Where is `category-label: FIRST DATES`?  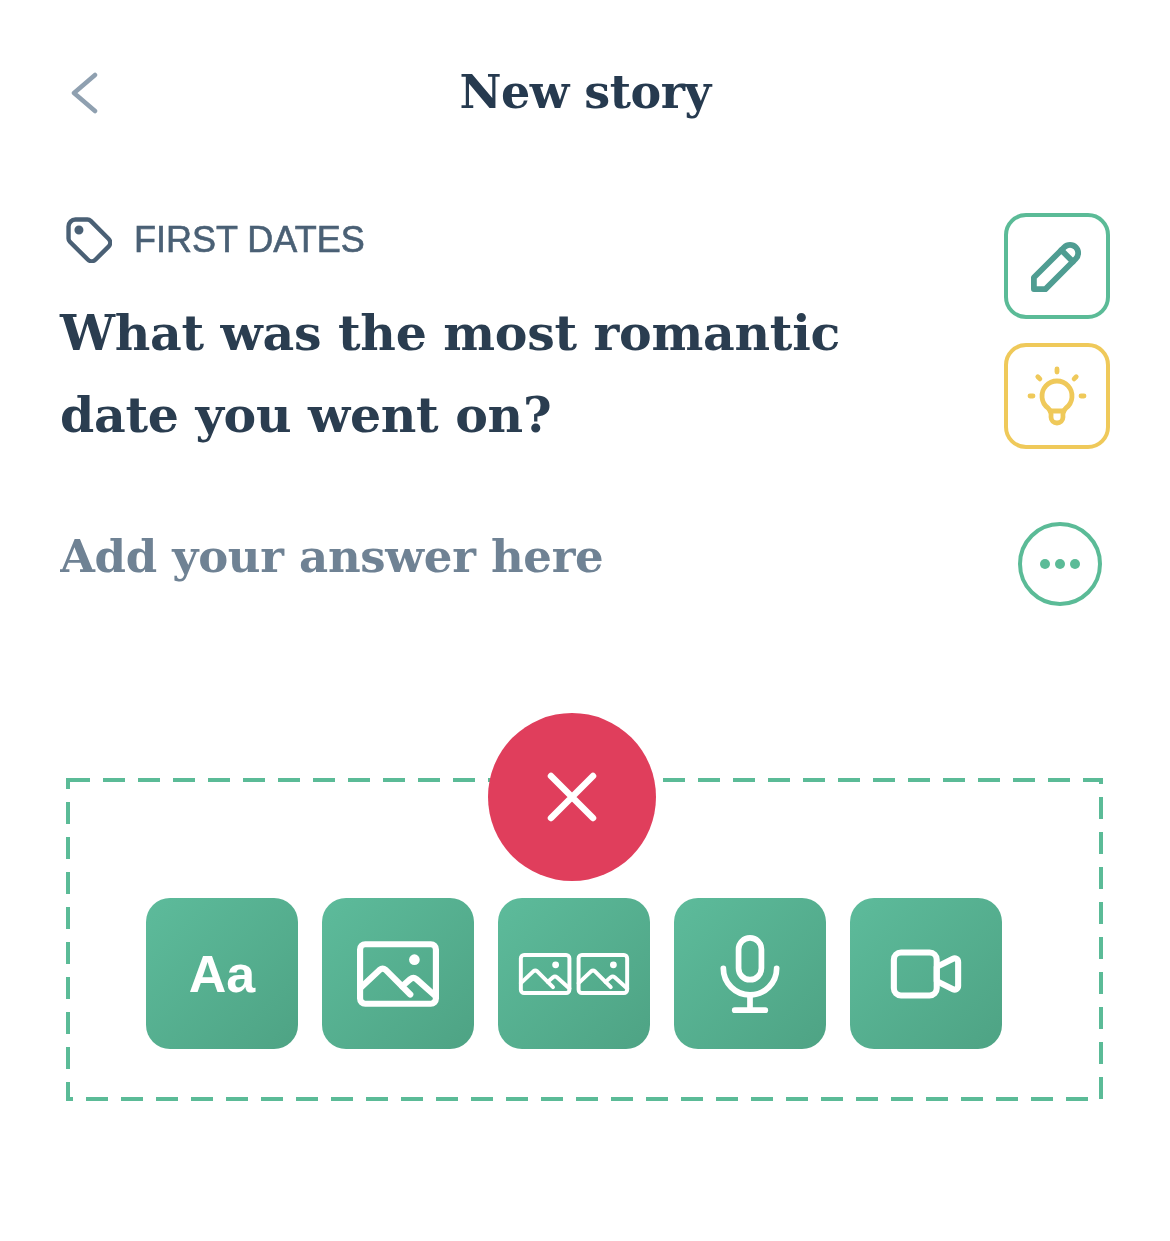
category-label: FIRST DATES is located at coordinates (249, 240).